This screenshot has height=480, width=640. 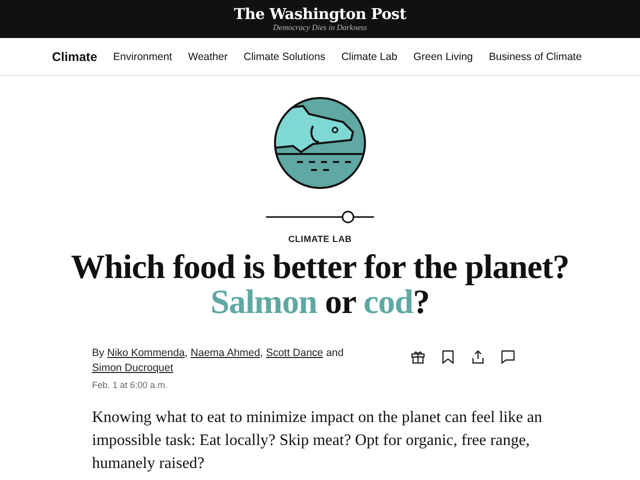 What do you see at coordinates (448, 357) in the screenshot?
I see `bookmark-icon` at bounding box center [448, 357].